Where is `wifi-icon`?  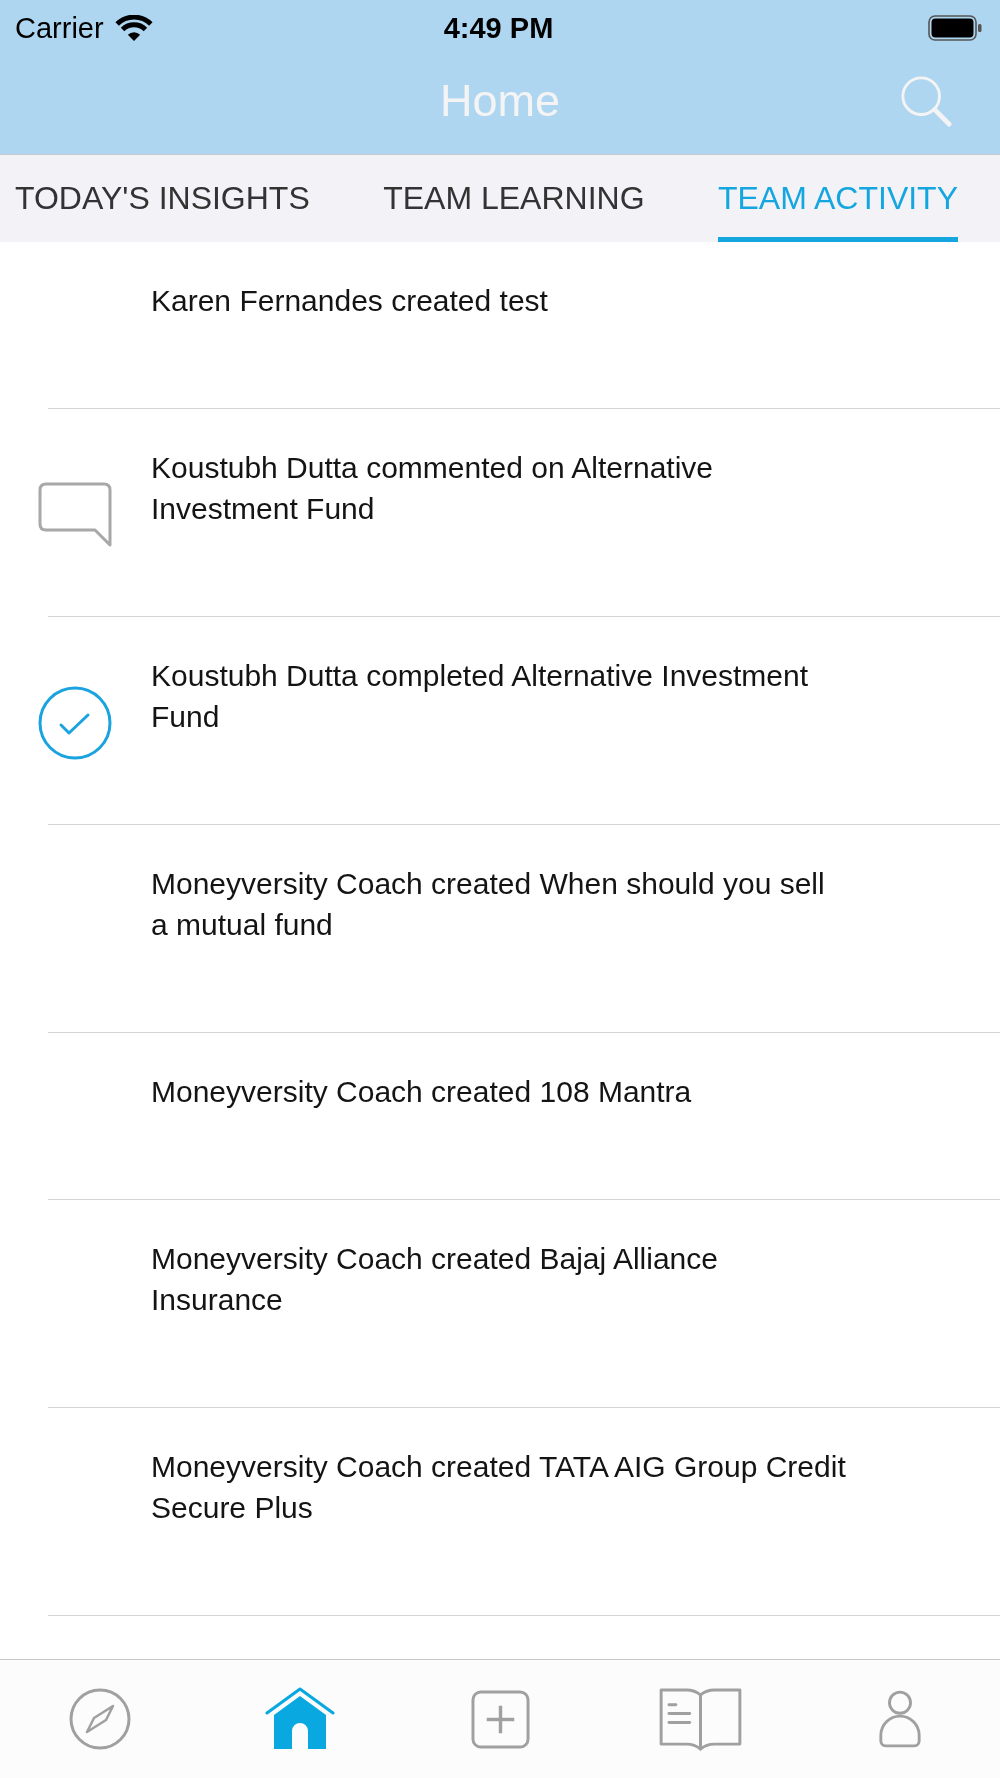 wifi-icon is located at coordinates (133, 28).